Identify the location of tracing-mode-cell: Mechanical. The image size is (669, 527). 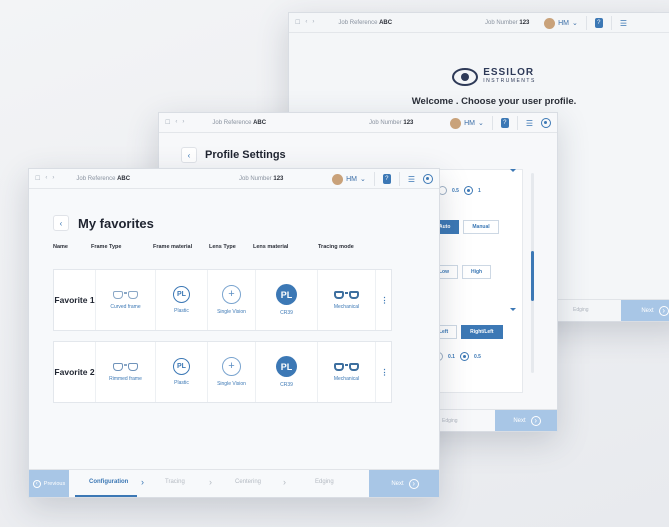
(346, 300).